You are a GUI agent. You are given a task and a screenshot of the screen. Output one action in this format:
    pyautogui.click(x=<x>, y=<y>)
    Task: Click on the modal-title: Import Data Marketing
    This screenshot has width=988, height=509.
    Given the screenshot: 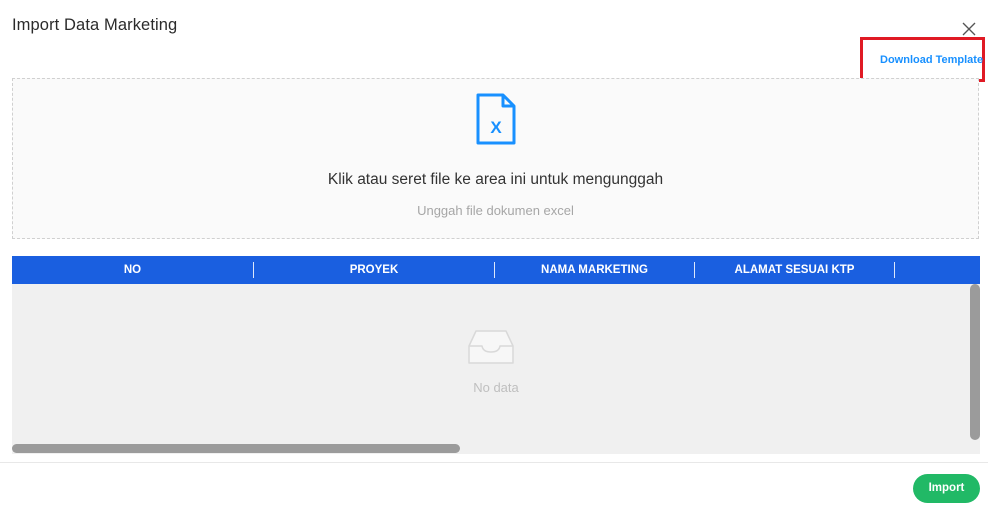 What is the action you would take?
    pyautogui.click(x=95, y=25)
    